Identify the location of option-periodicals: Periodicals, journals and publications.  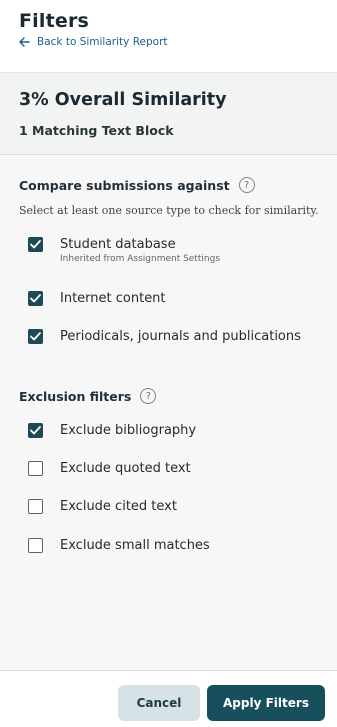
(164, 336).